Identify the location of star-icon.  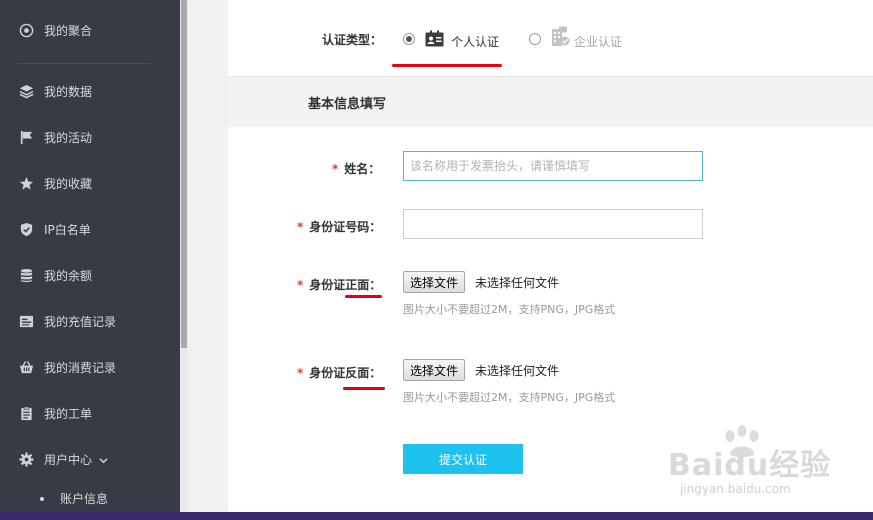
(26, 183).